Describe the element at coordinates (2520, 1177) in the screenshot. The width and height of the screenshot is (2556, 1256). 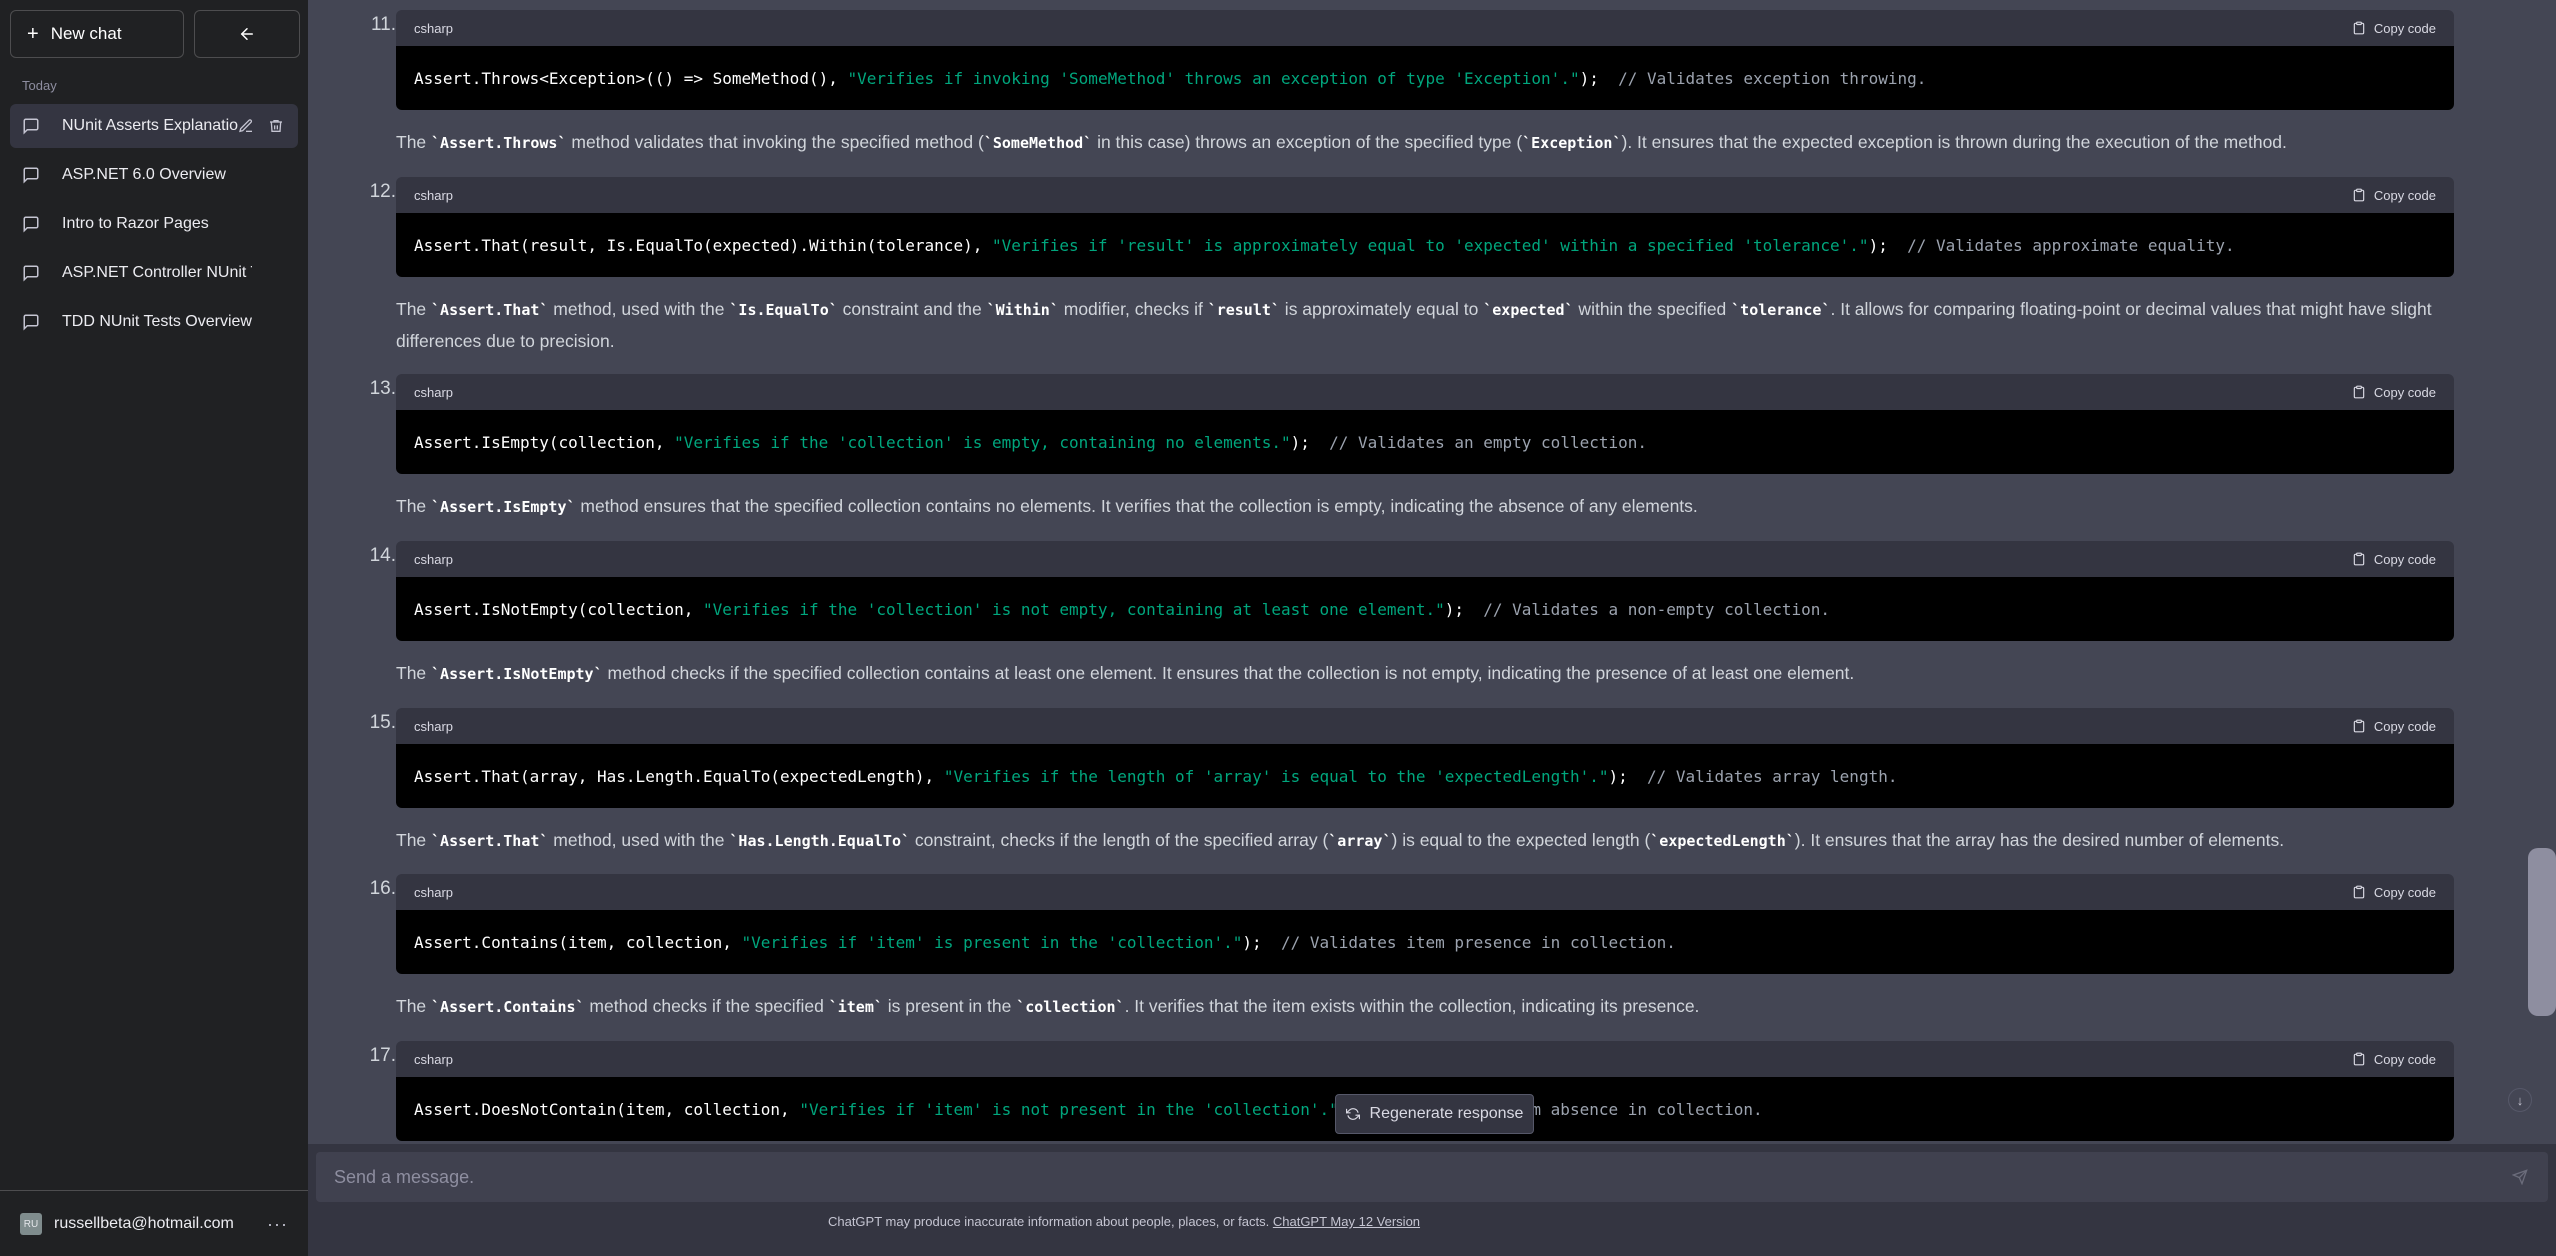
I see `send-icon` at that location.